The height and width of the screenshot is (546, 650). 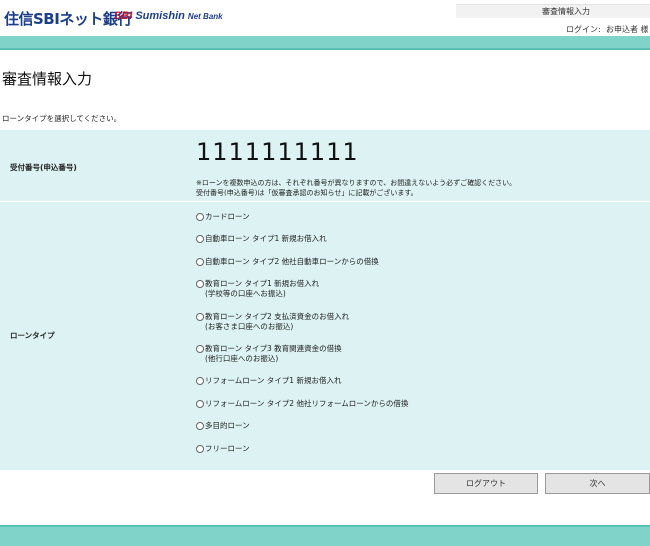 I want to click on loan-option-text: 教育ローン タイプ2 支払済資金のお借入れ (お客さま口座へのお振込), so click(x=277, y=322).